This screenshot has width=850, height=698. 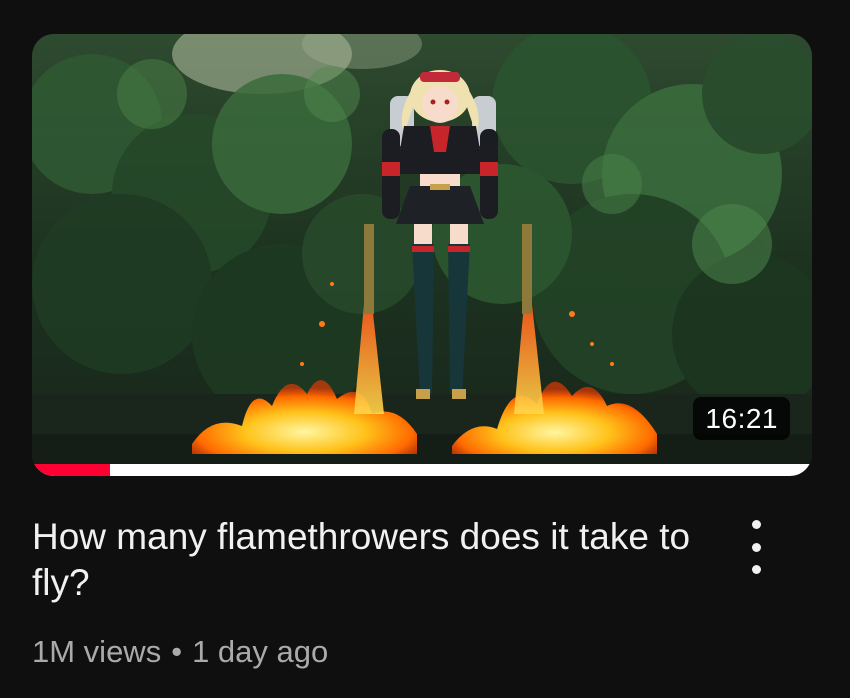 I want to click on watch-progress-fill, so click(x=71, y=470).